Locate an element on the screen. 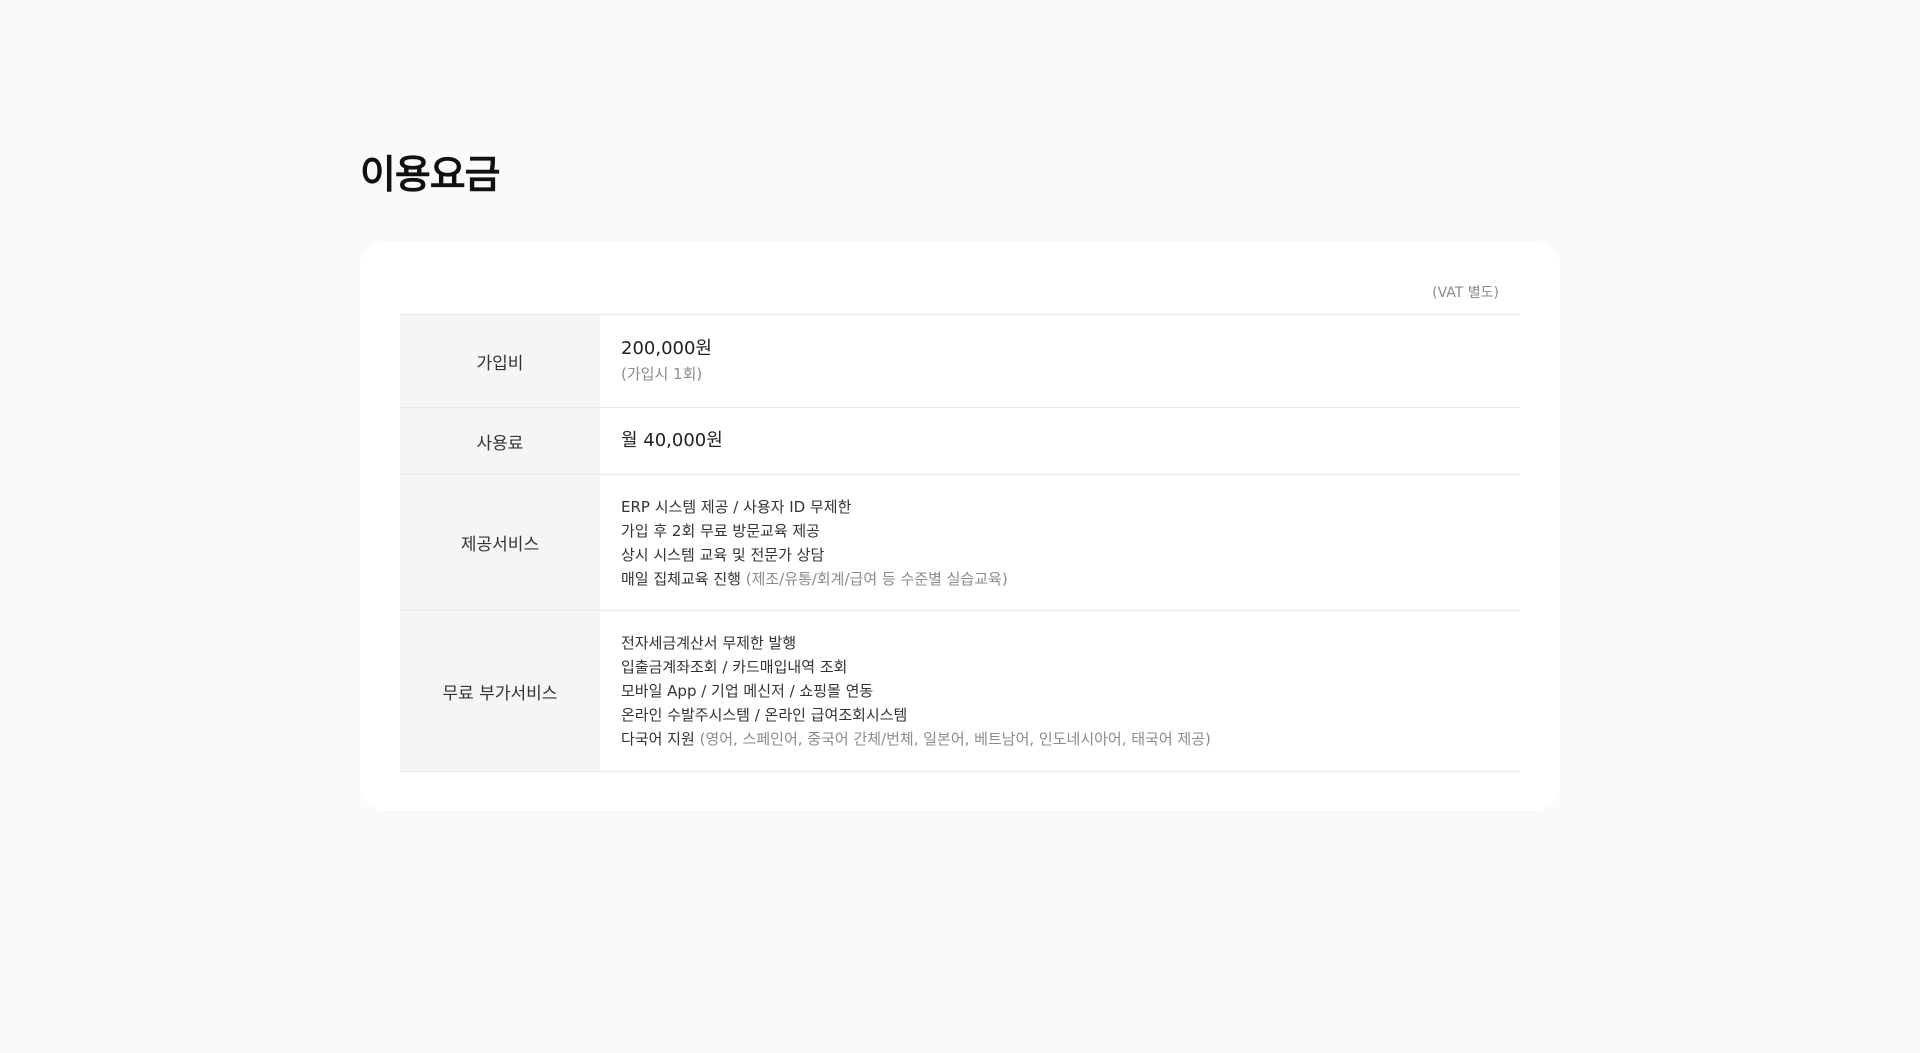  usage-fee-label: 사용료 is located at coordinates (500, 441).